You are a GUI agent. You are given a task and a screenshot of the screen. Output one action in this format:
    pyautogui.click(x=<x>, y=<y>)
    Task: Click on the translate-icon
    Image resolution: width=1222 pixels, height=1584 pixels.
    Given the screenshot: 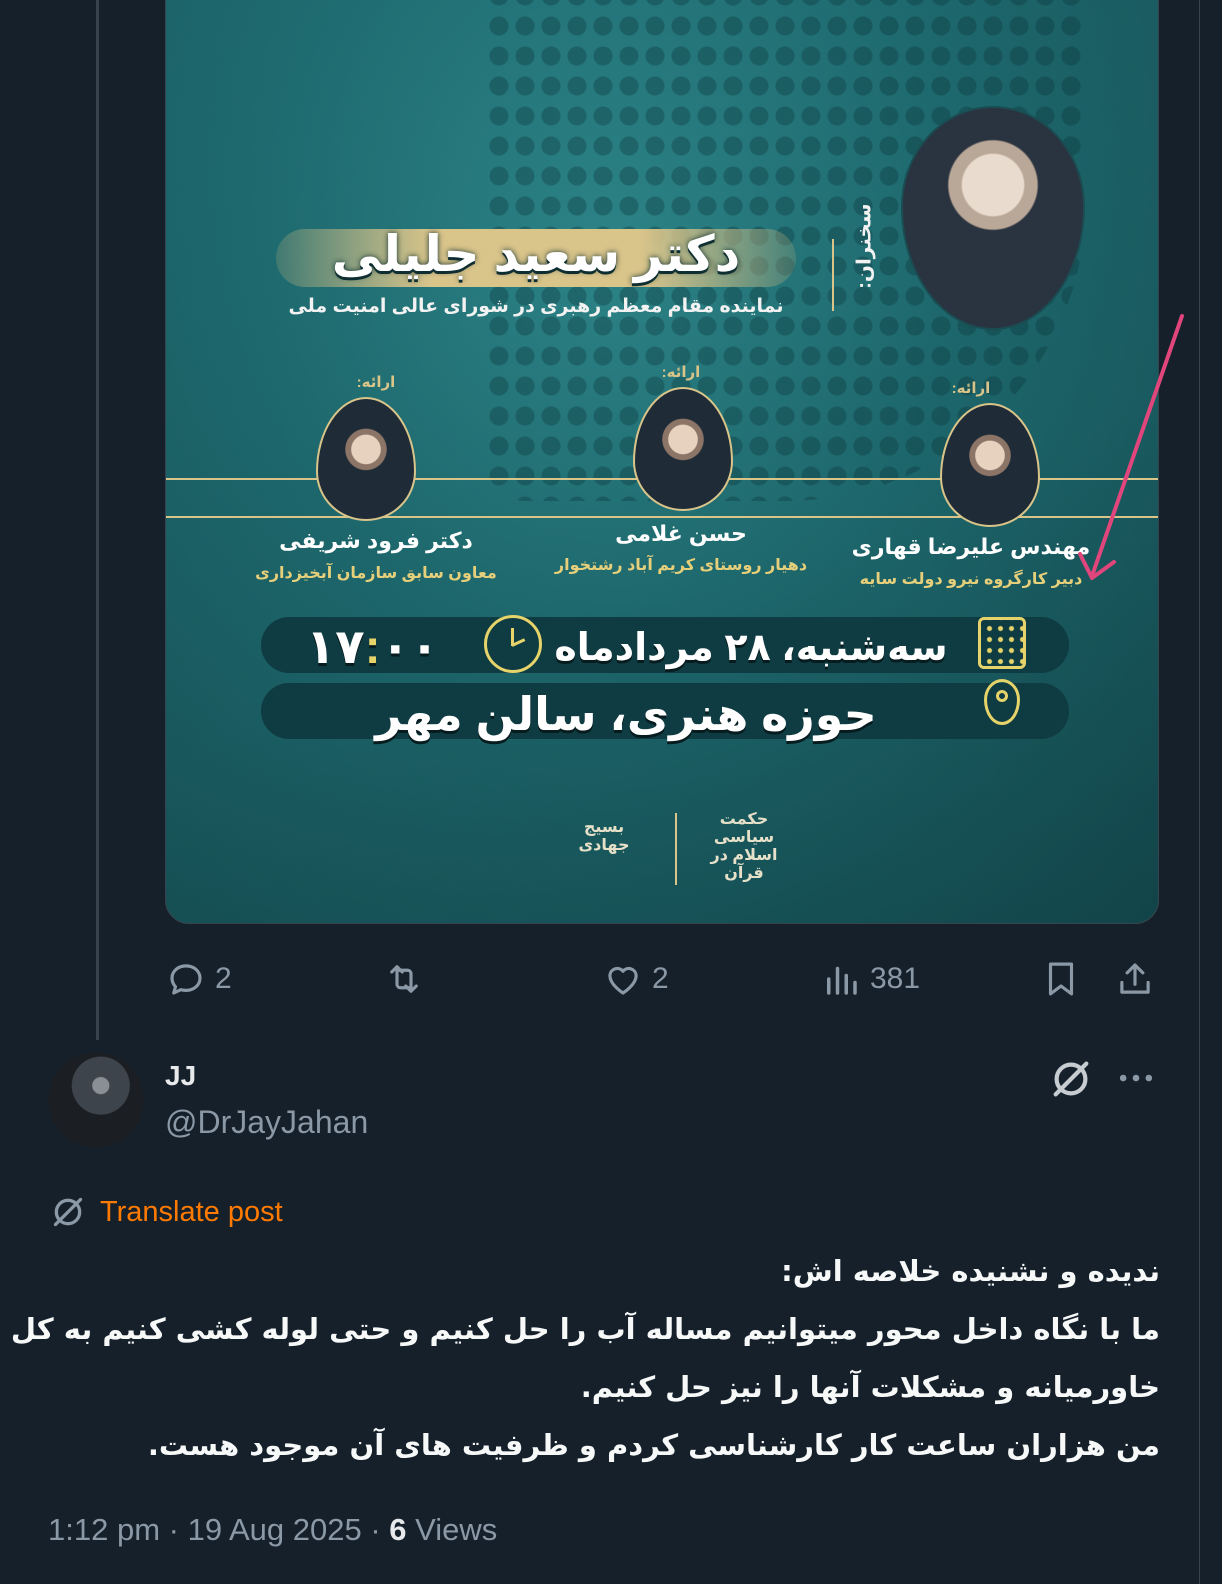 What is the action you would take?
    pyautogui.click(x=68, y=1212)
    